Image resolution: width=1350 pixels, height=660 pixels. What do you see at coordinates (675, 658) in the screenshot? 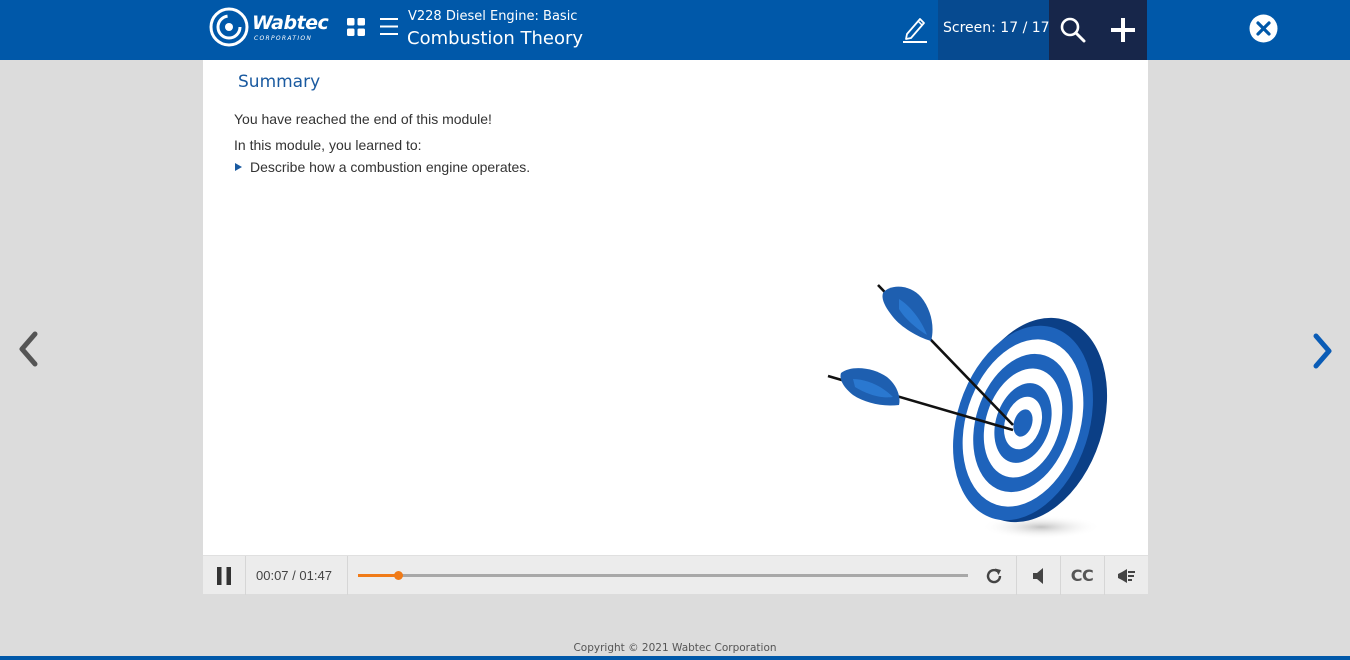
I see `bottom-bar` at bounding box center [675, 658].